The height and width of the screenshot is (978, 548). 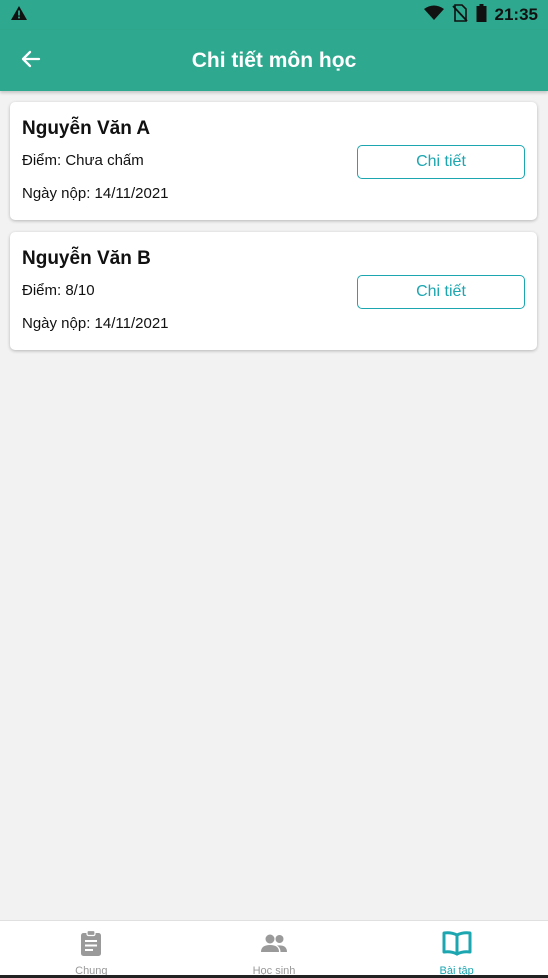 I want to click on page-title: Chi tiết môn học, so click(x=274, y=60).